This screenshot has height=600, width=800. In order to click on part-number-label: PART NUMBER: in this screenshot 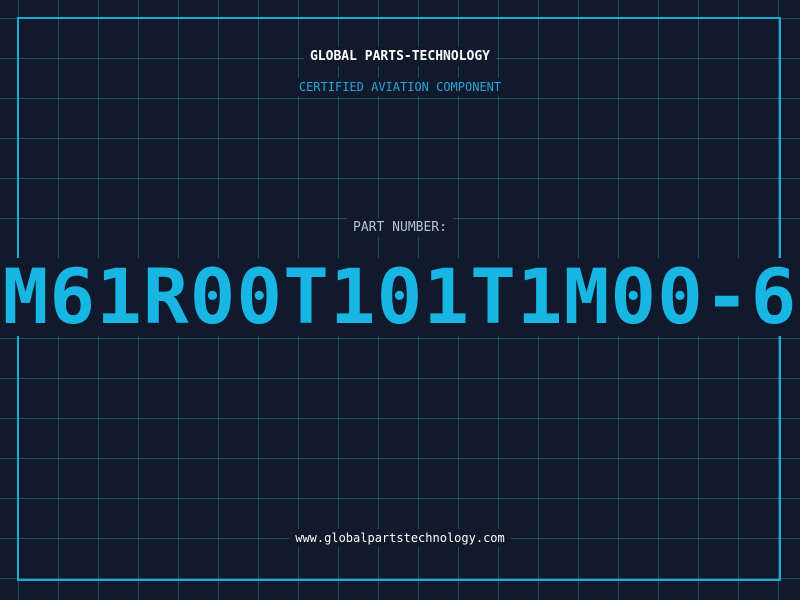, I will do `click(400, 227)`.